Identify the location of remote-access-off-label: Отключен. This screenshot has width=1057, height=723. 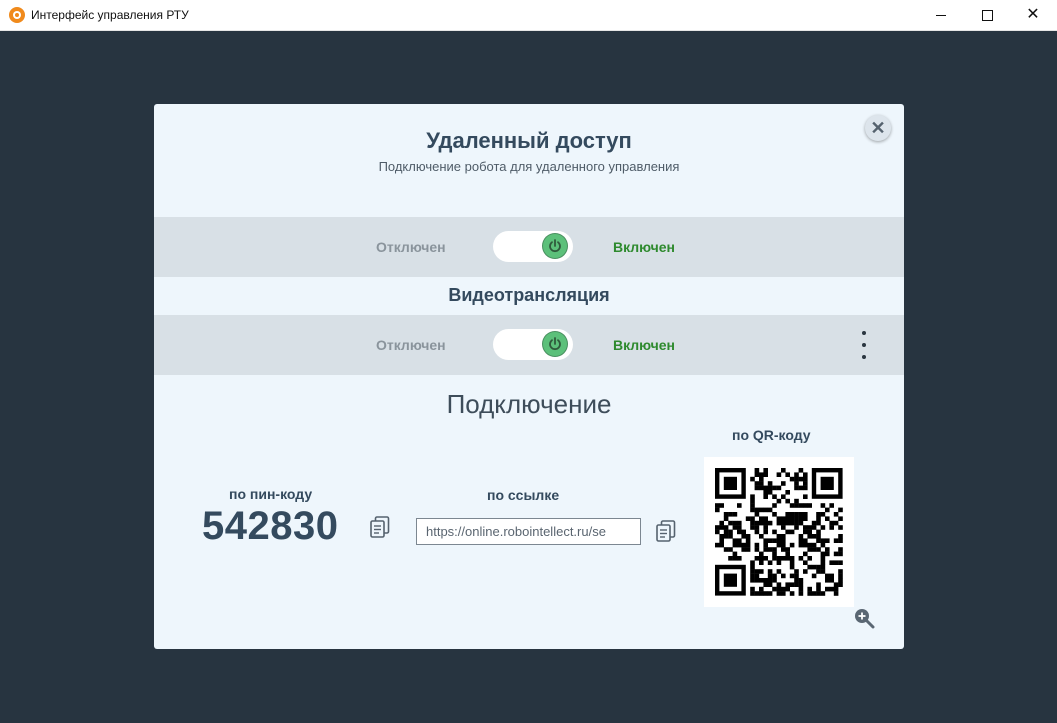
(411, 247).